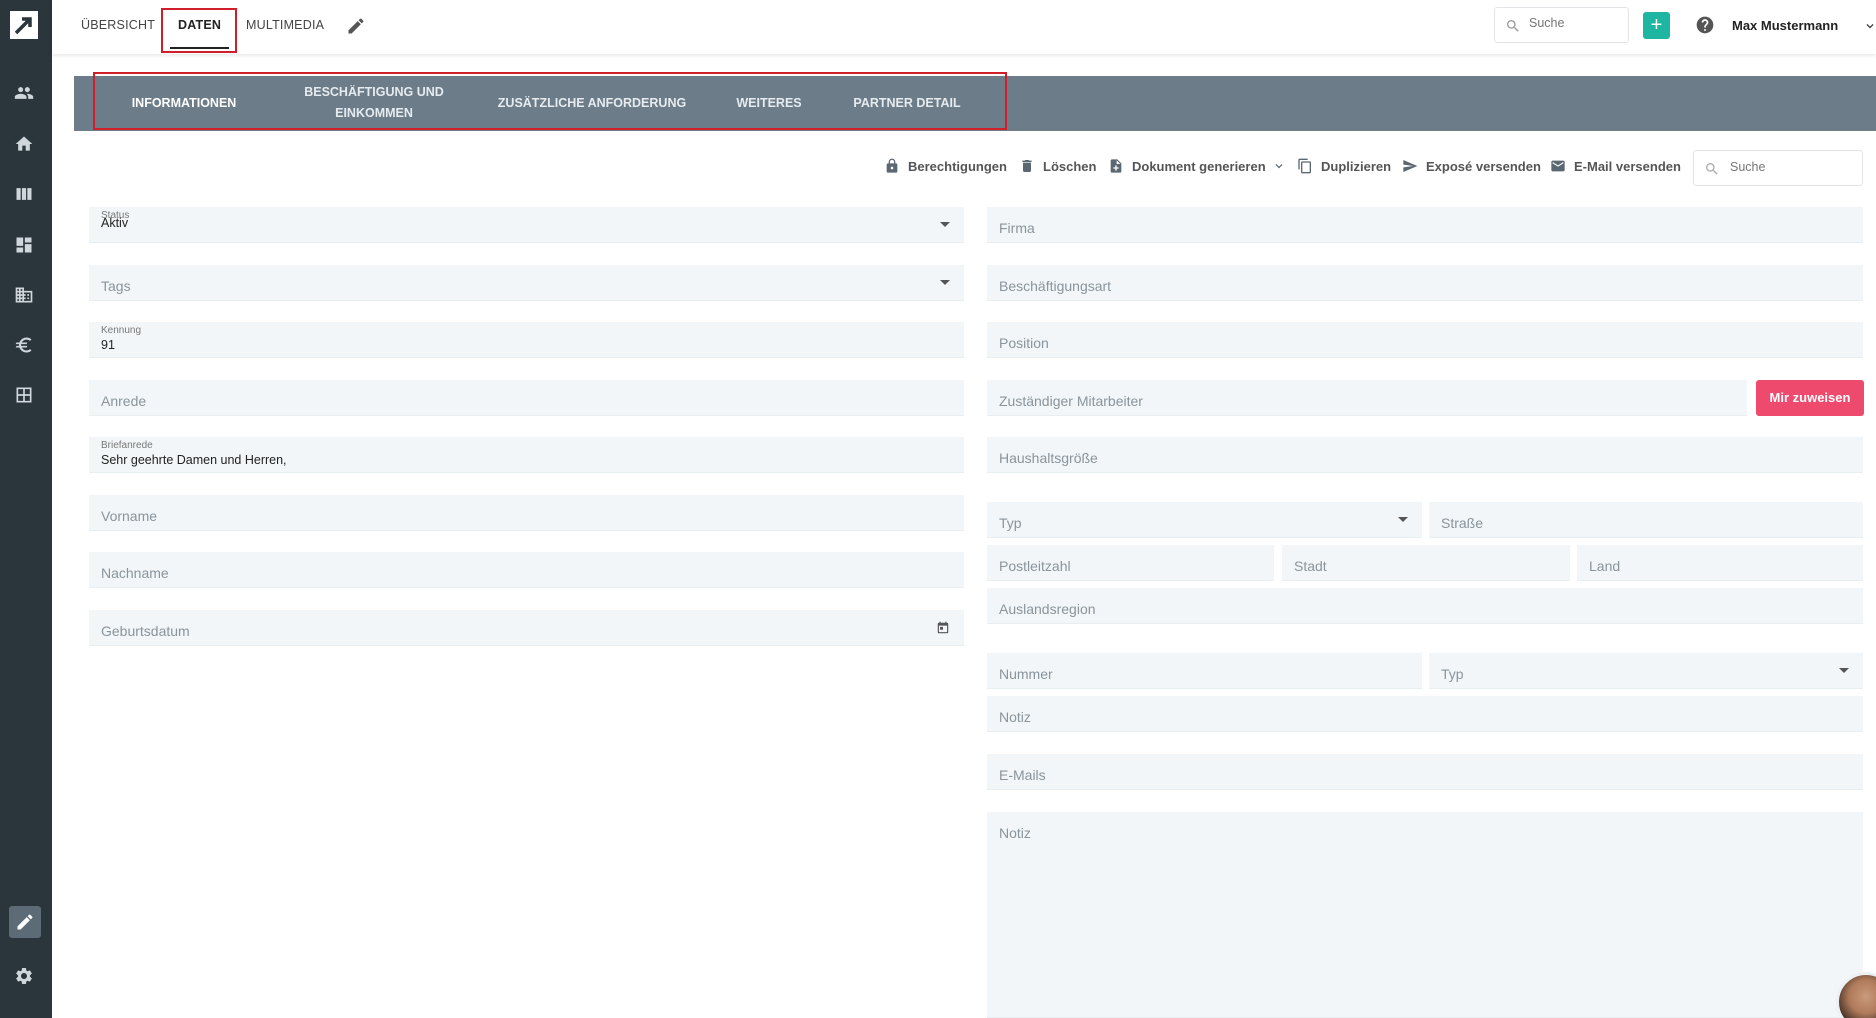  What do you see at coordinates (1304, 166) in the screenshot?
I see `copy-icon` at bounding box center [1304, 166].